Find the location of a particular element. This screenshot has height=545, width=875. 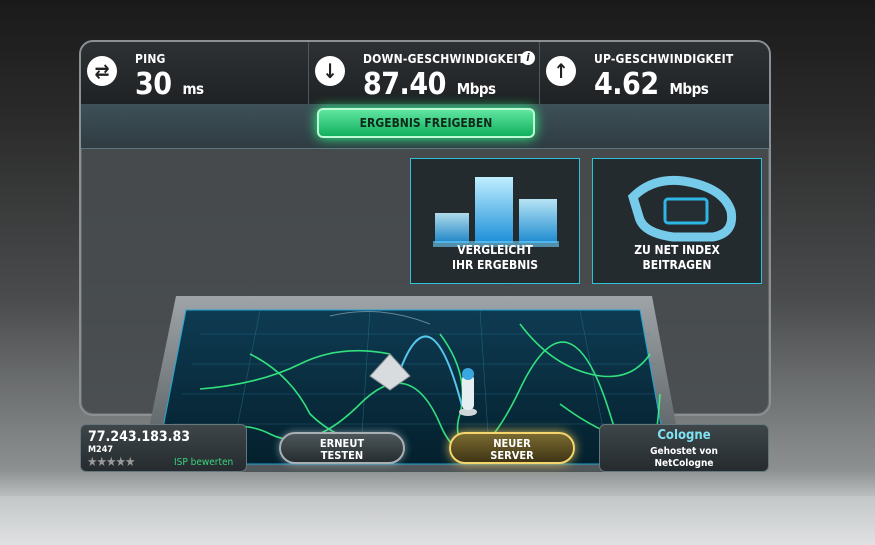

compare-result-card: VERGLEICHT IHR ERGEBNIS is located at coordinates (495, 221).